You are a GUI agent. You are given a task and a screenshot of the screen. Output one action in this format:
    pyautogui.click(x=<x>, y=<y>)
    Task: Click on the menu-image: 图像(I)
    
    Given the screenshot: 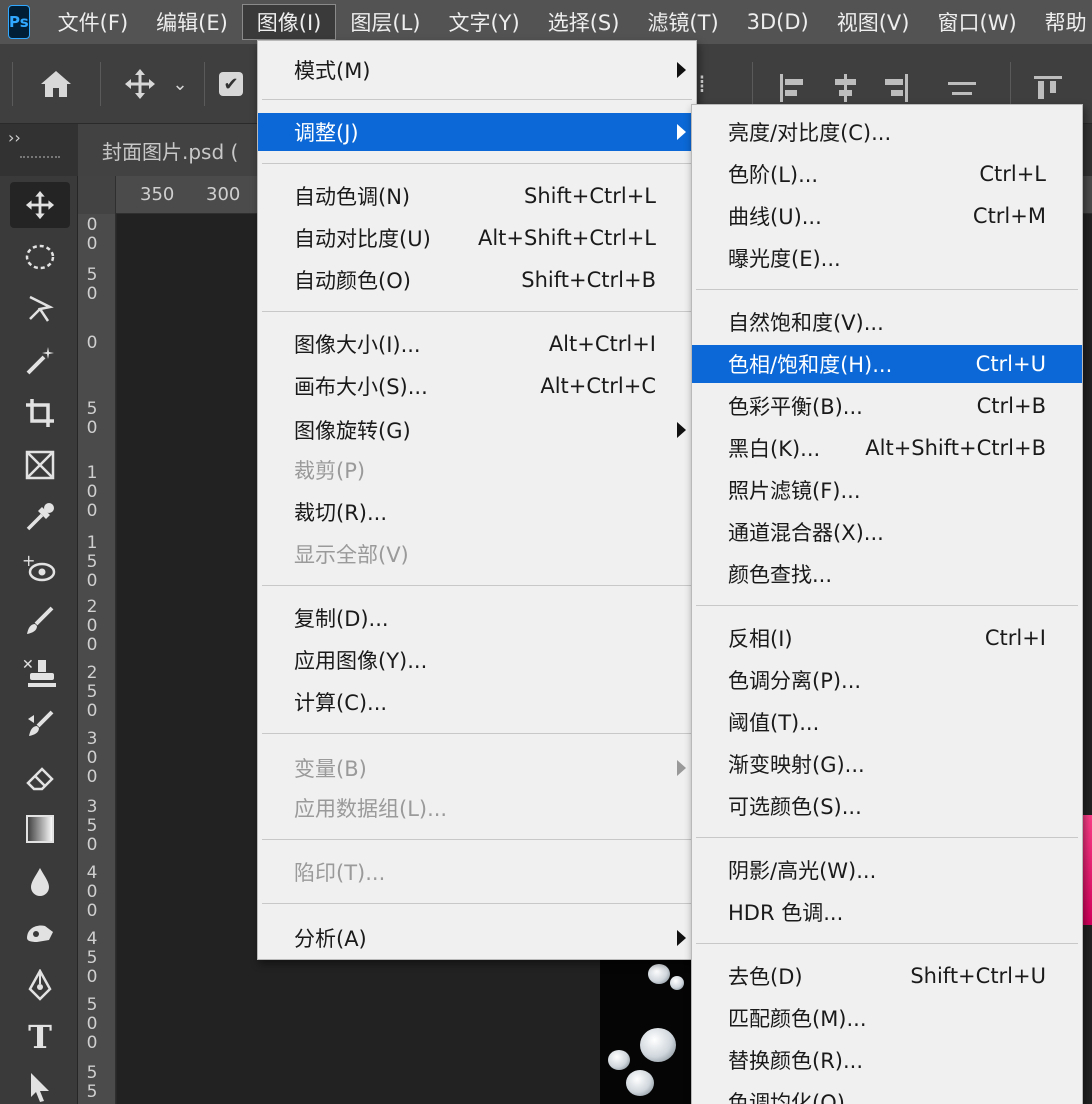 What is the action you would take?
    pyautogui.click(x=289, y=22)
    